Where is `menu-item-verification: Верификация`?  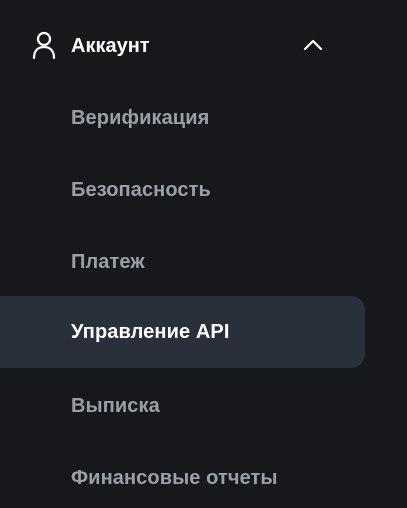
menu-item-verification: Верификация is located at coordinates (182, 118).